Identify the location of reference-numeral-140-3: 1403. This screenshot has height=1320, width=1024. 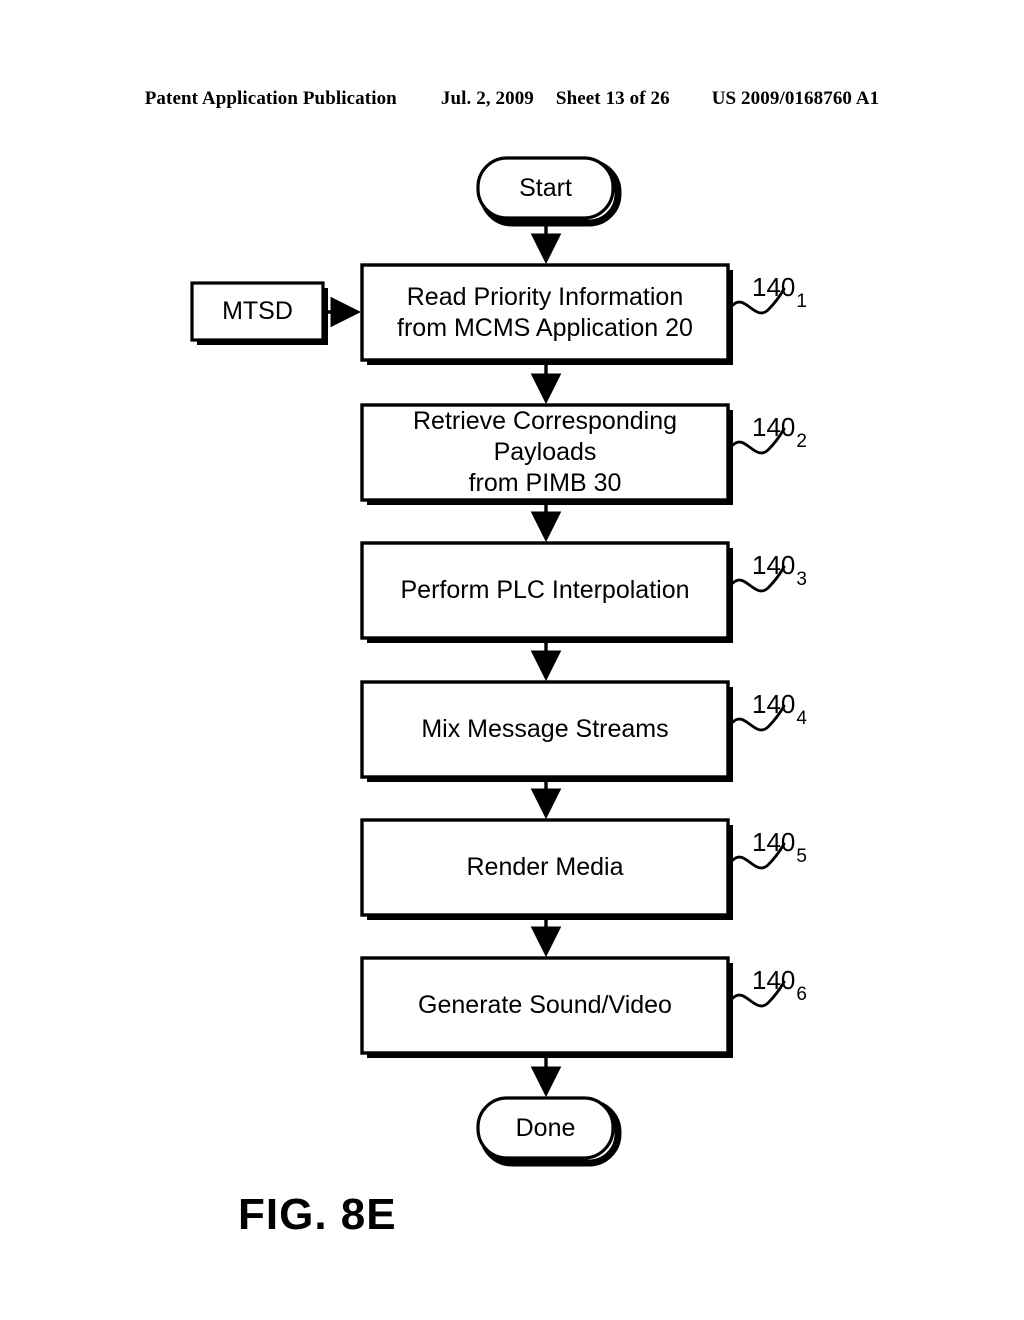
(779, 570).